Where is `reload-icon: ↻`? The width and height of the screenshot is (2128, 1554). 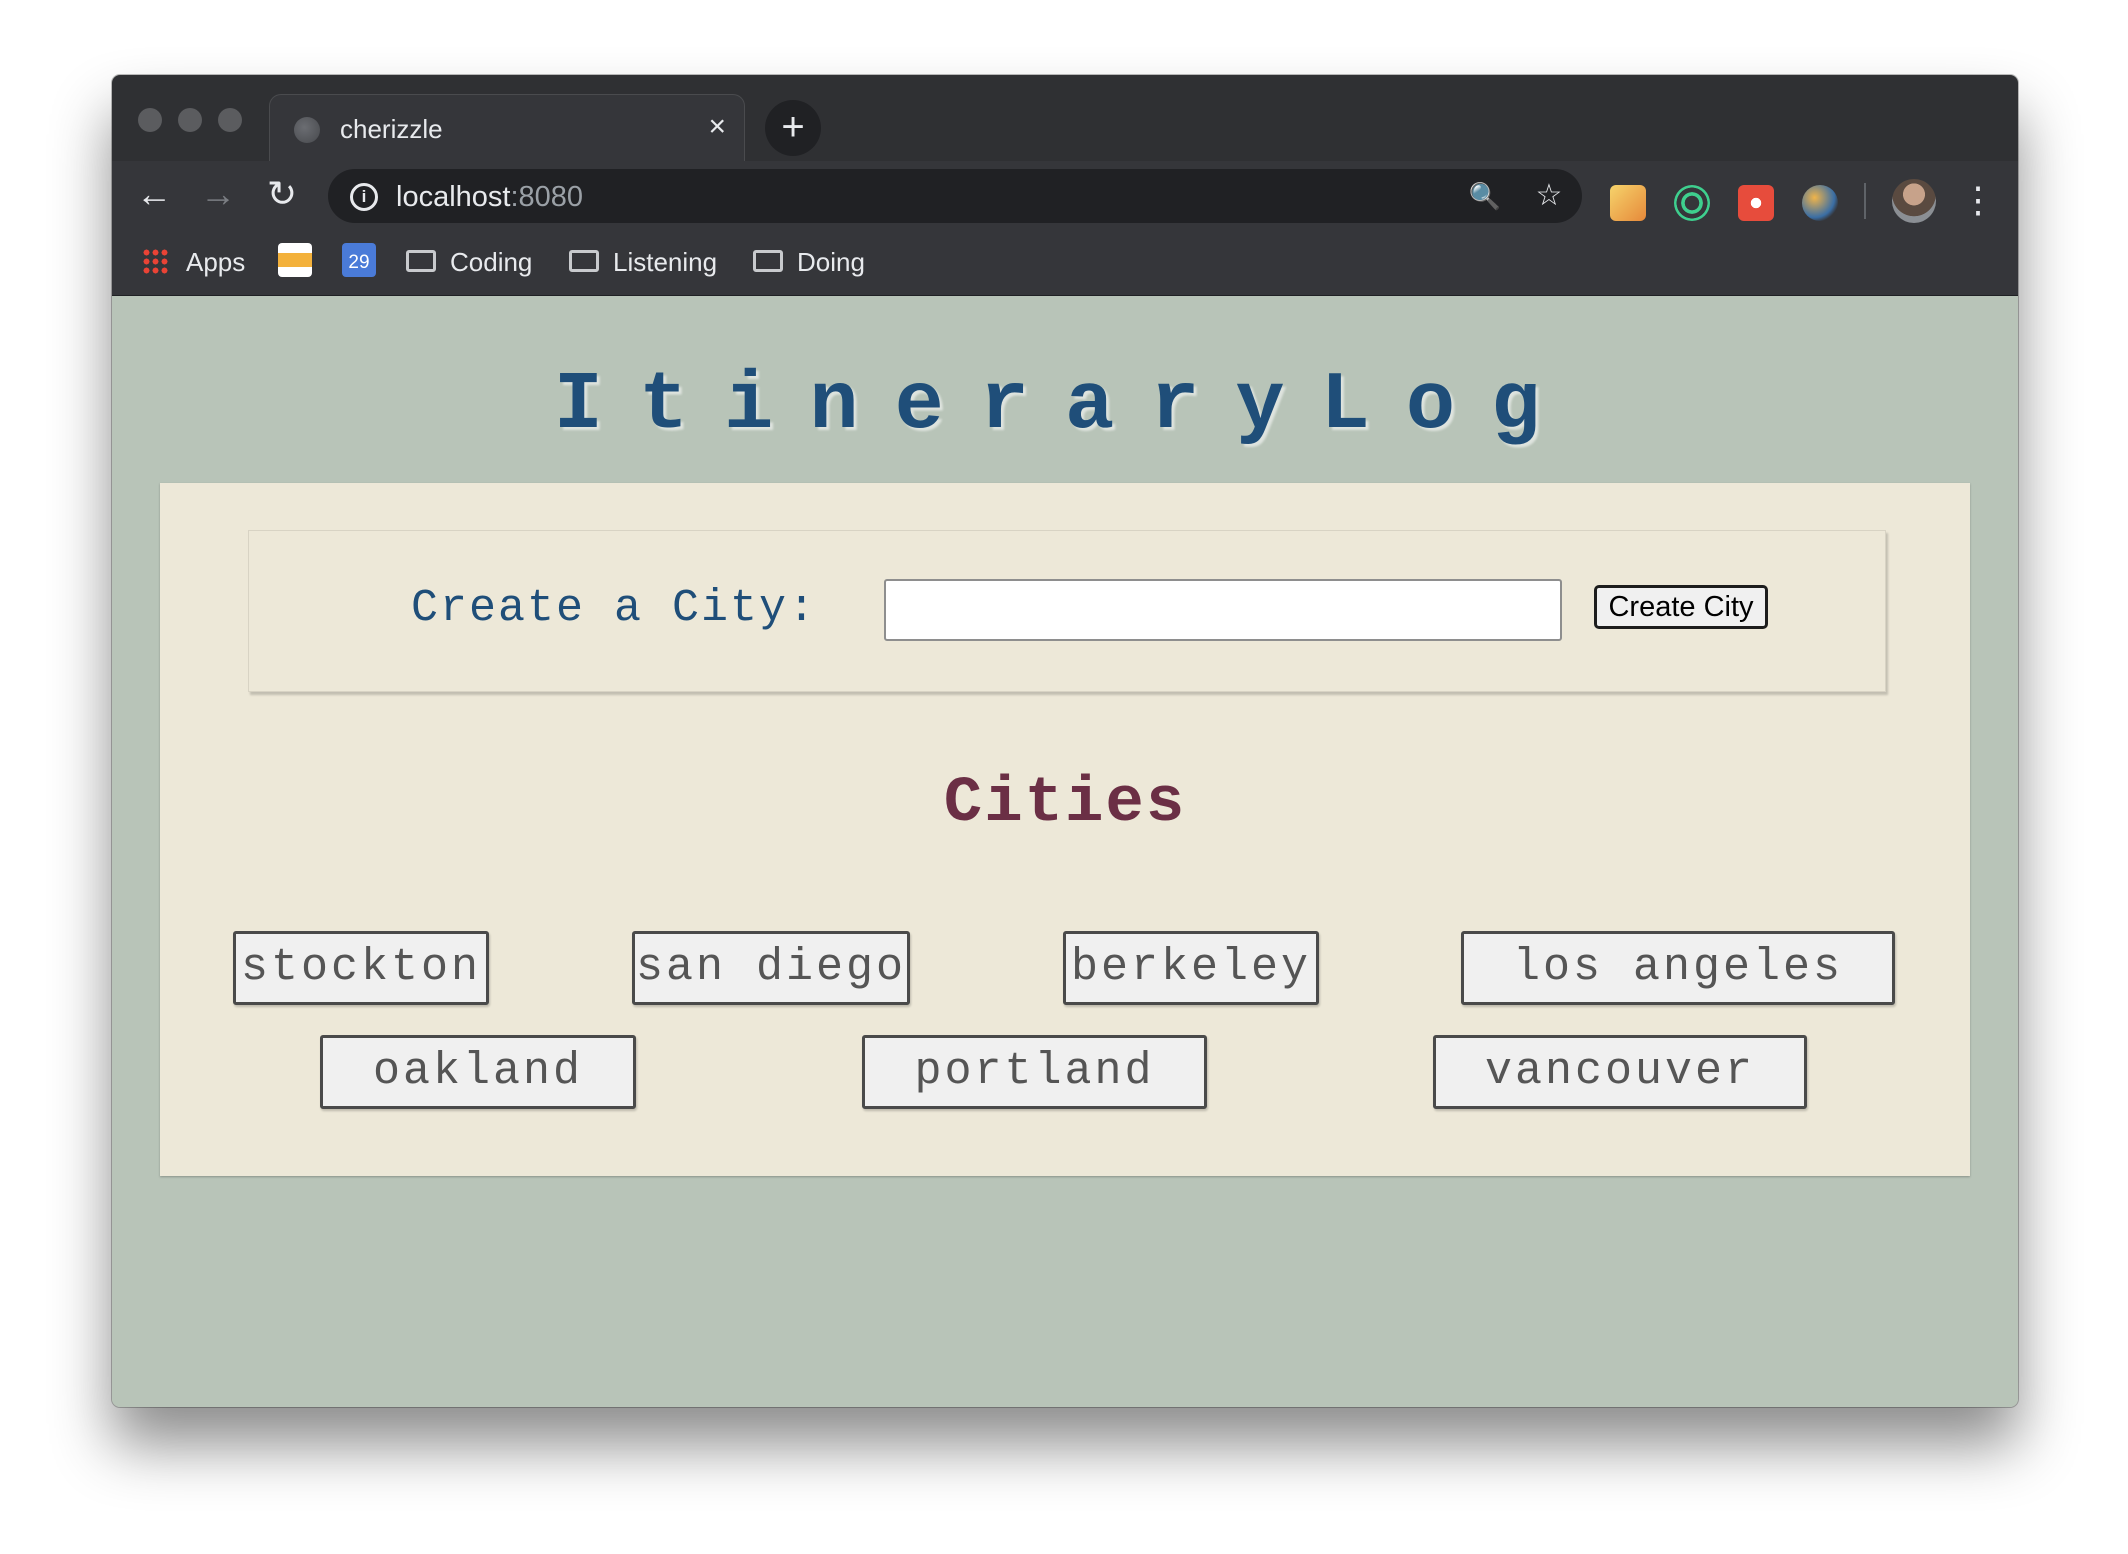
reload-icon: ↻ is located at coordinates (282, 194).